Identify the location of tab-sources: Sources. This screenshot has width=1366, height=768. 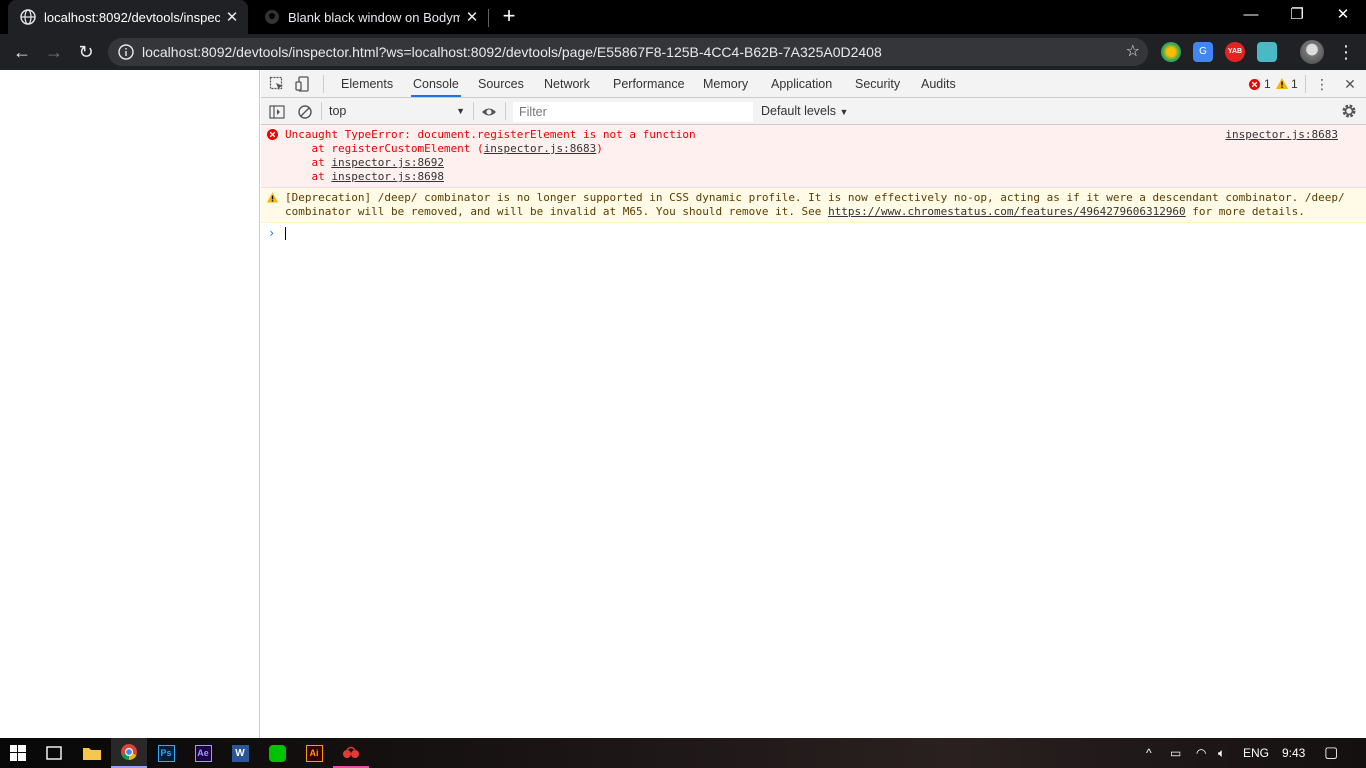
(501, 83).